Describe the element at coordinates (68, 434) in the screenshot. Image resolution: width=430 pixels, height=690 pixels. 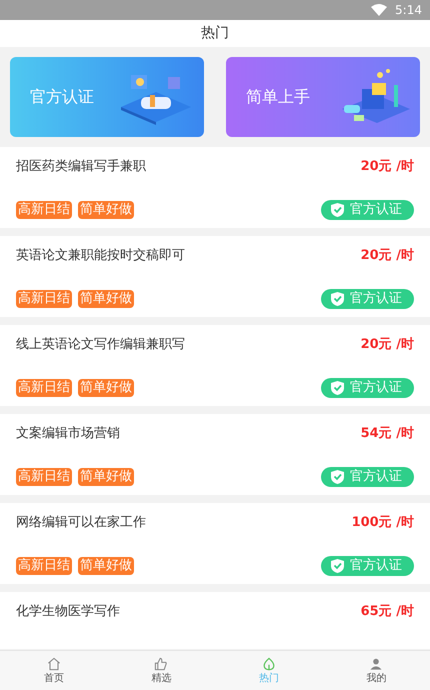
I see `job-title: 文案编辑市场营销` at that location.